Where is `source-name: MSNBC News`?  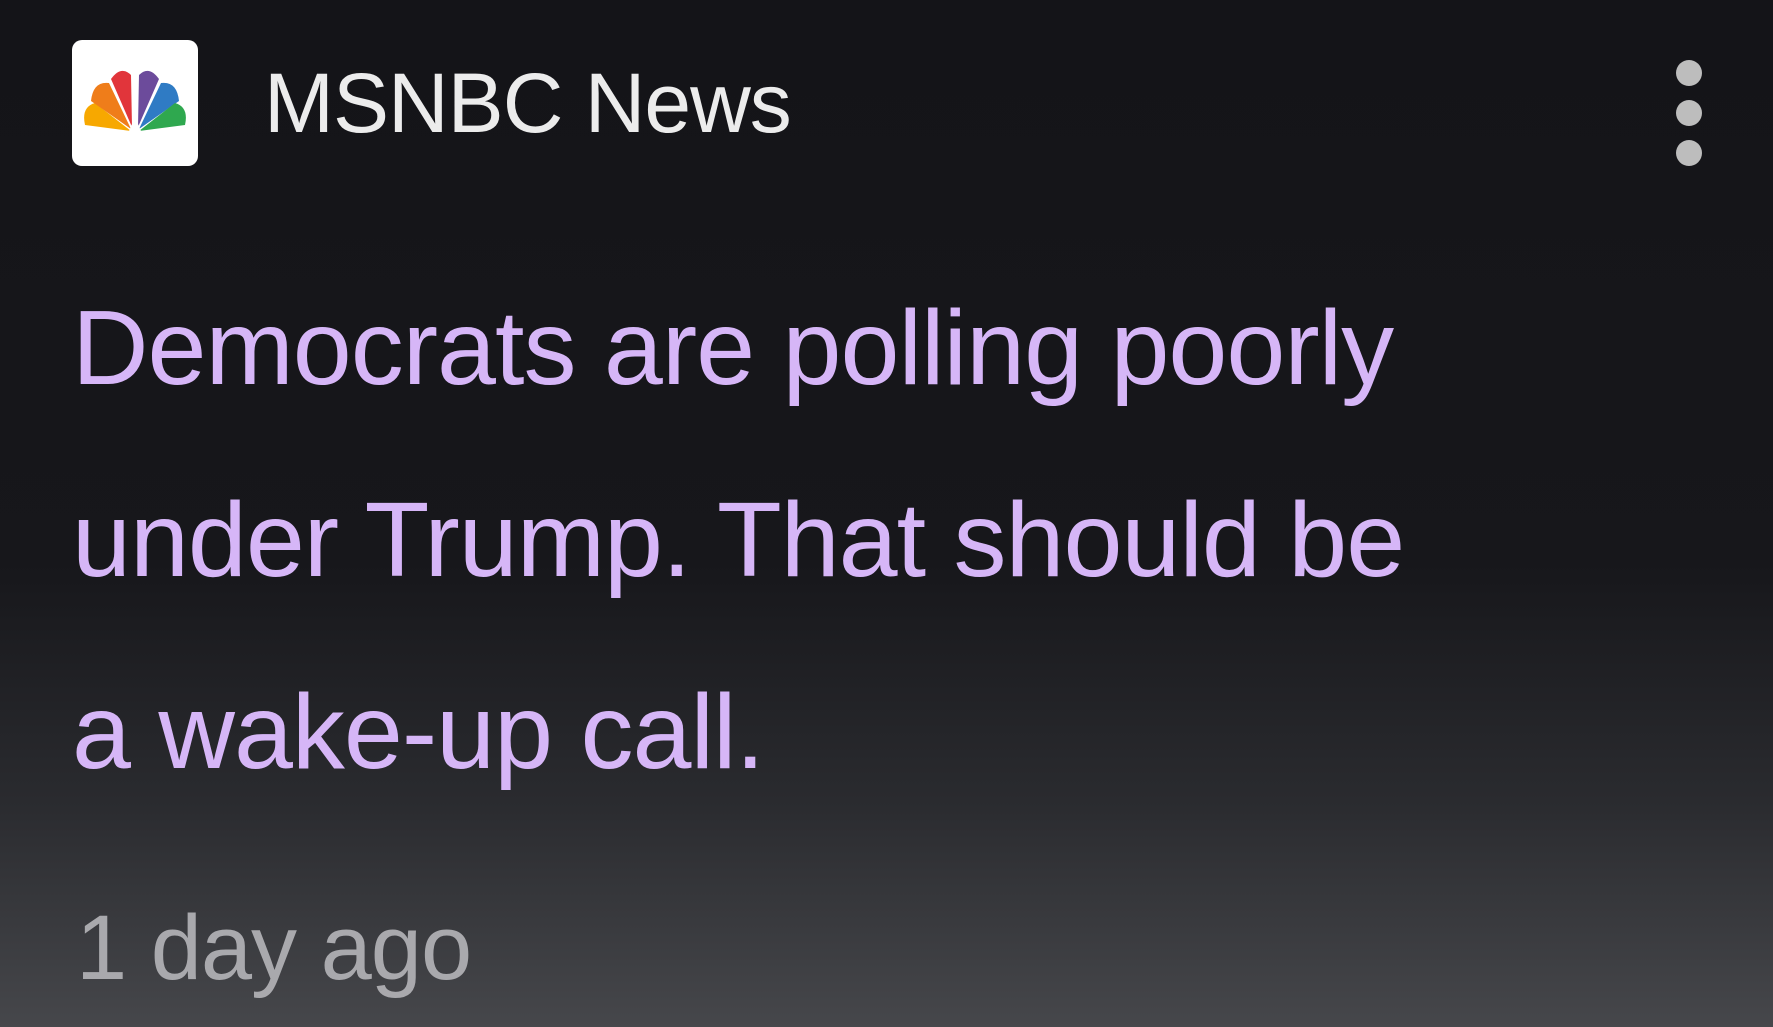 source-name: MSNBC News is located at coordinates (528, 103).